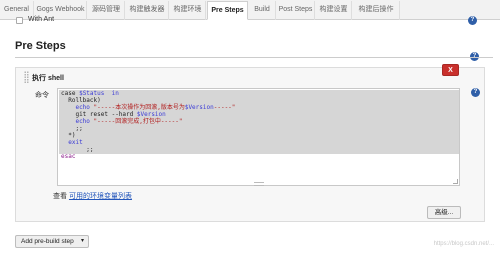 This screenshot has width=500, height=253. What do you see at coordinates (139, 107) in the screenshot?
I see `code-token: "-----本次操作为回滚,版本号为` at bounding box center [139, 107].